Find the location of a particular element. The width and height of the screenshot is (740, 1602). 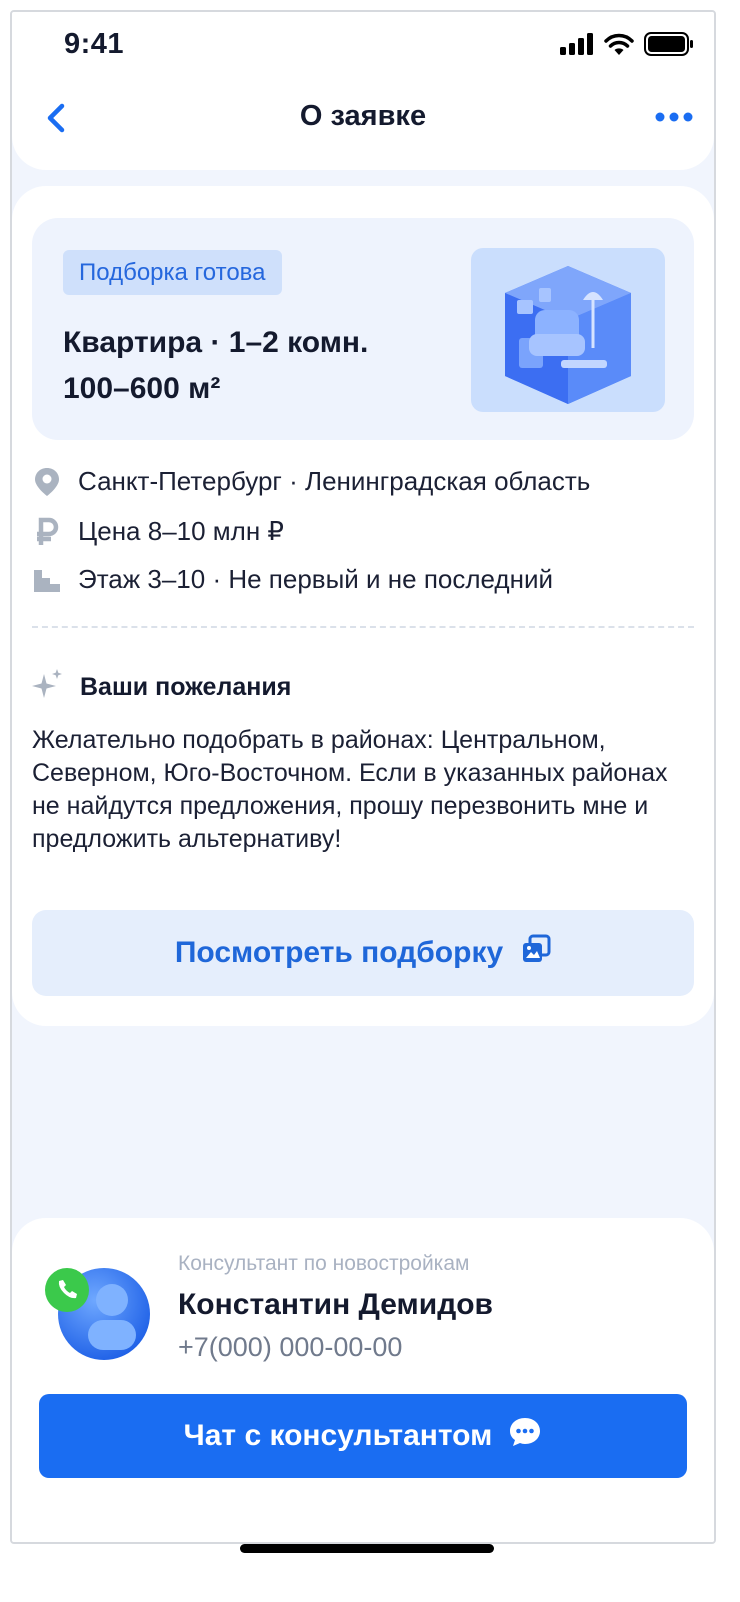

location-pin-icon is located at coordinates (47, 482).